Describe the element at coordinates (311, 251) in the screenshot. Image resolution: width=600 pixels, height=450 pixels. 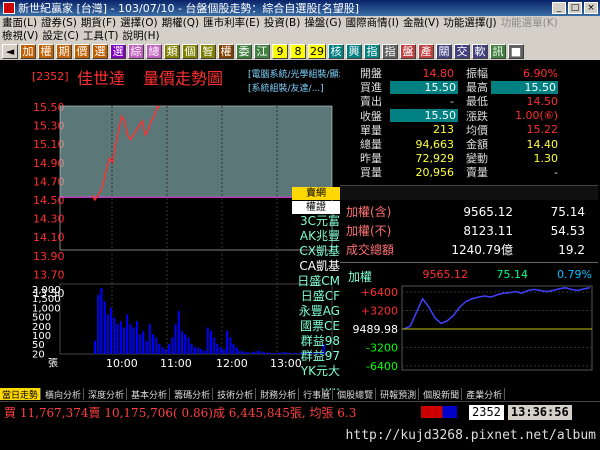
I see `broker-item: CX凱基` at that location.